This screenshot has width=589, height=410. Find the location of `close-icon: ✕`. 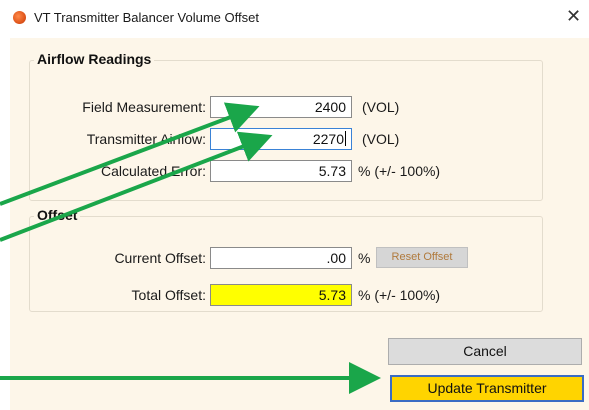

close-icon: ✕ is located at coordinates (573, 16).